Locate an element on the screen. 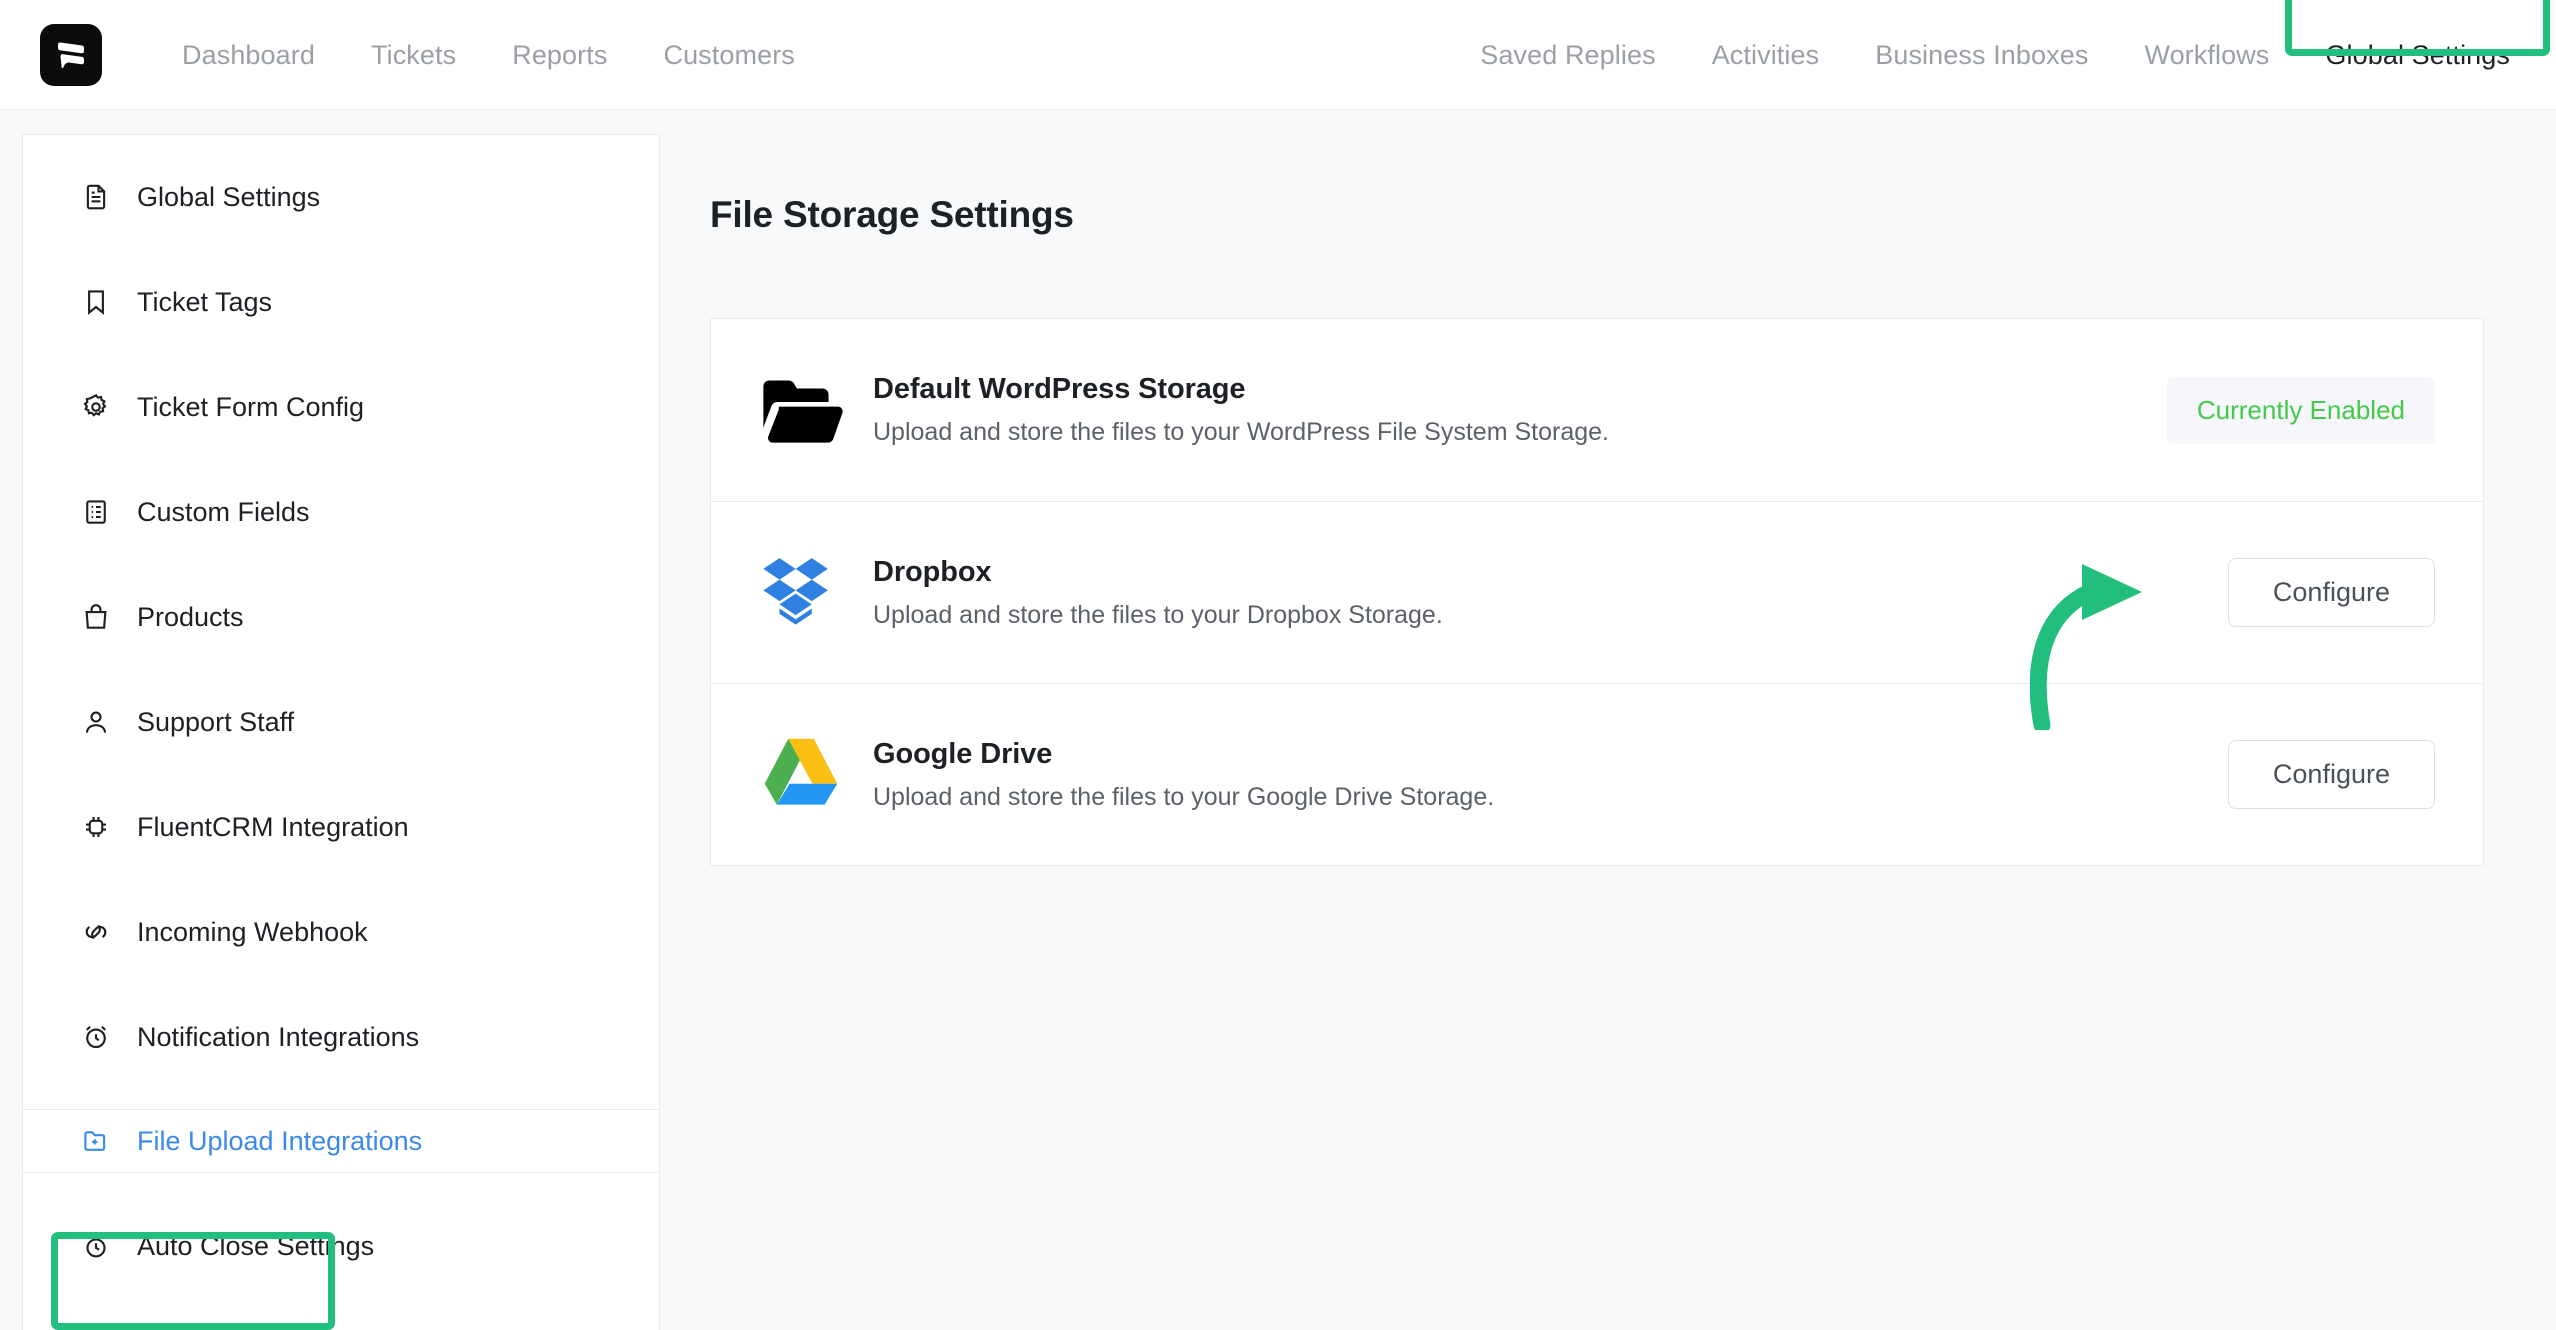 The height and width of the screenshot is (1330, 2556). sidebar-item-incoming-webhook: Incoming Webhook is located at coordinates (341, 932).